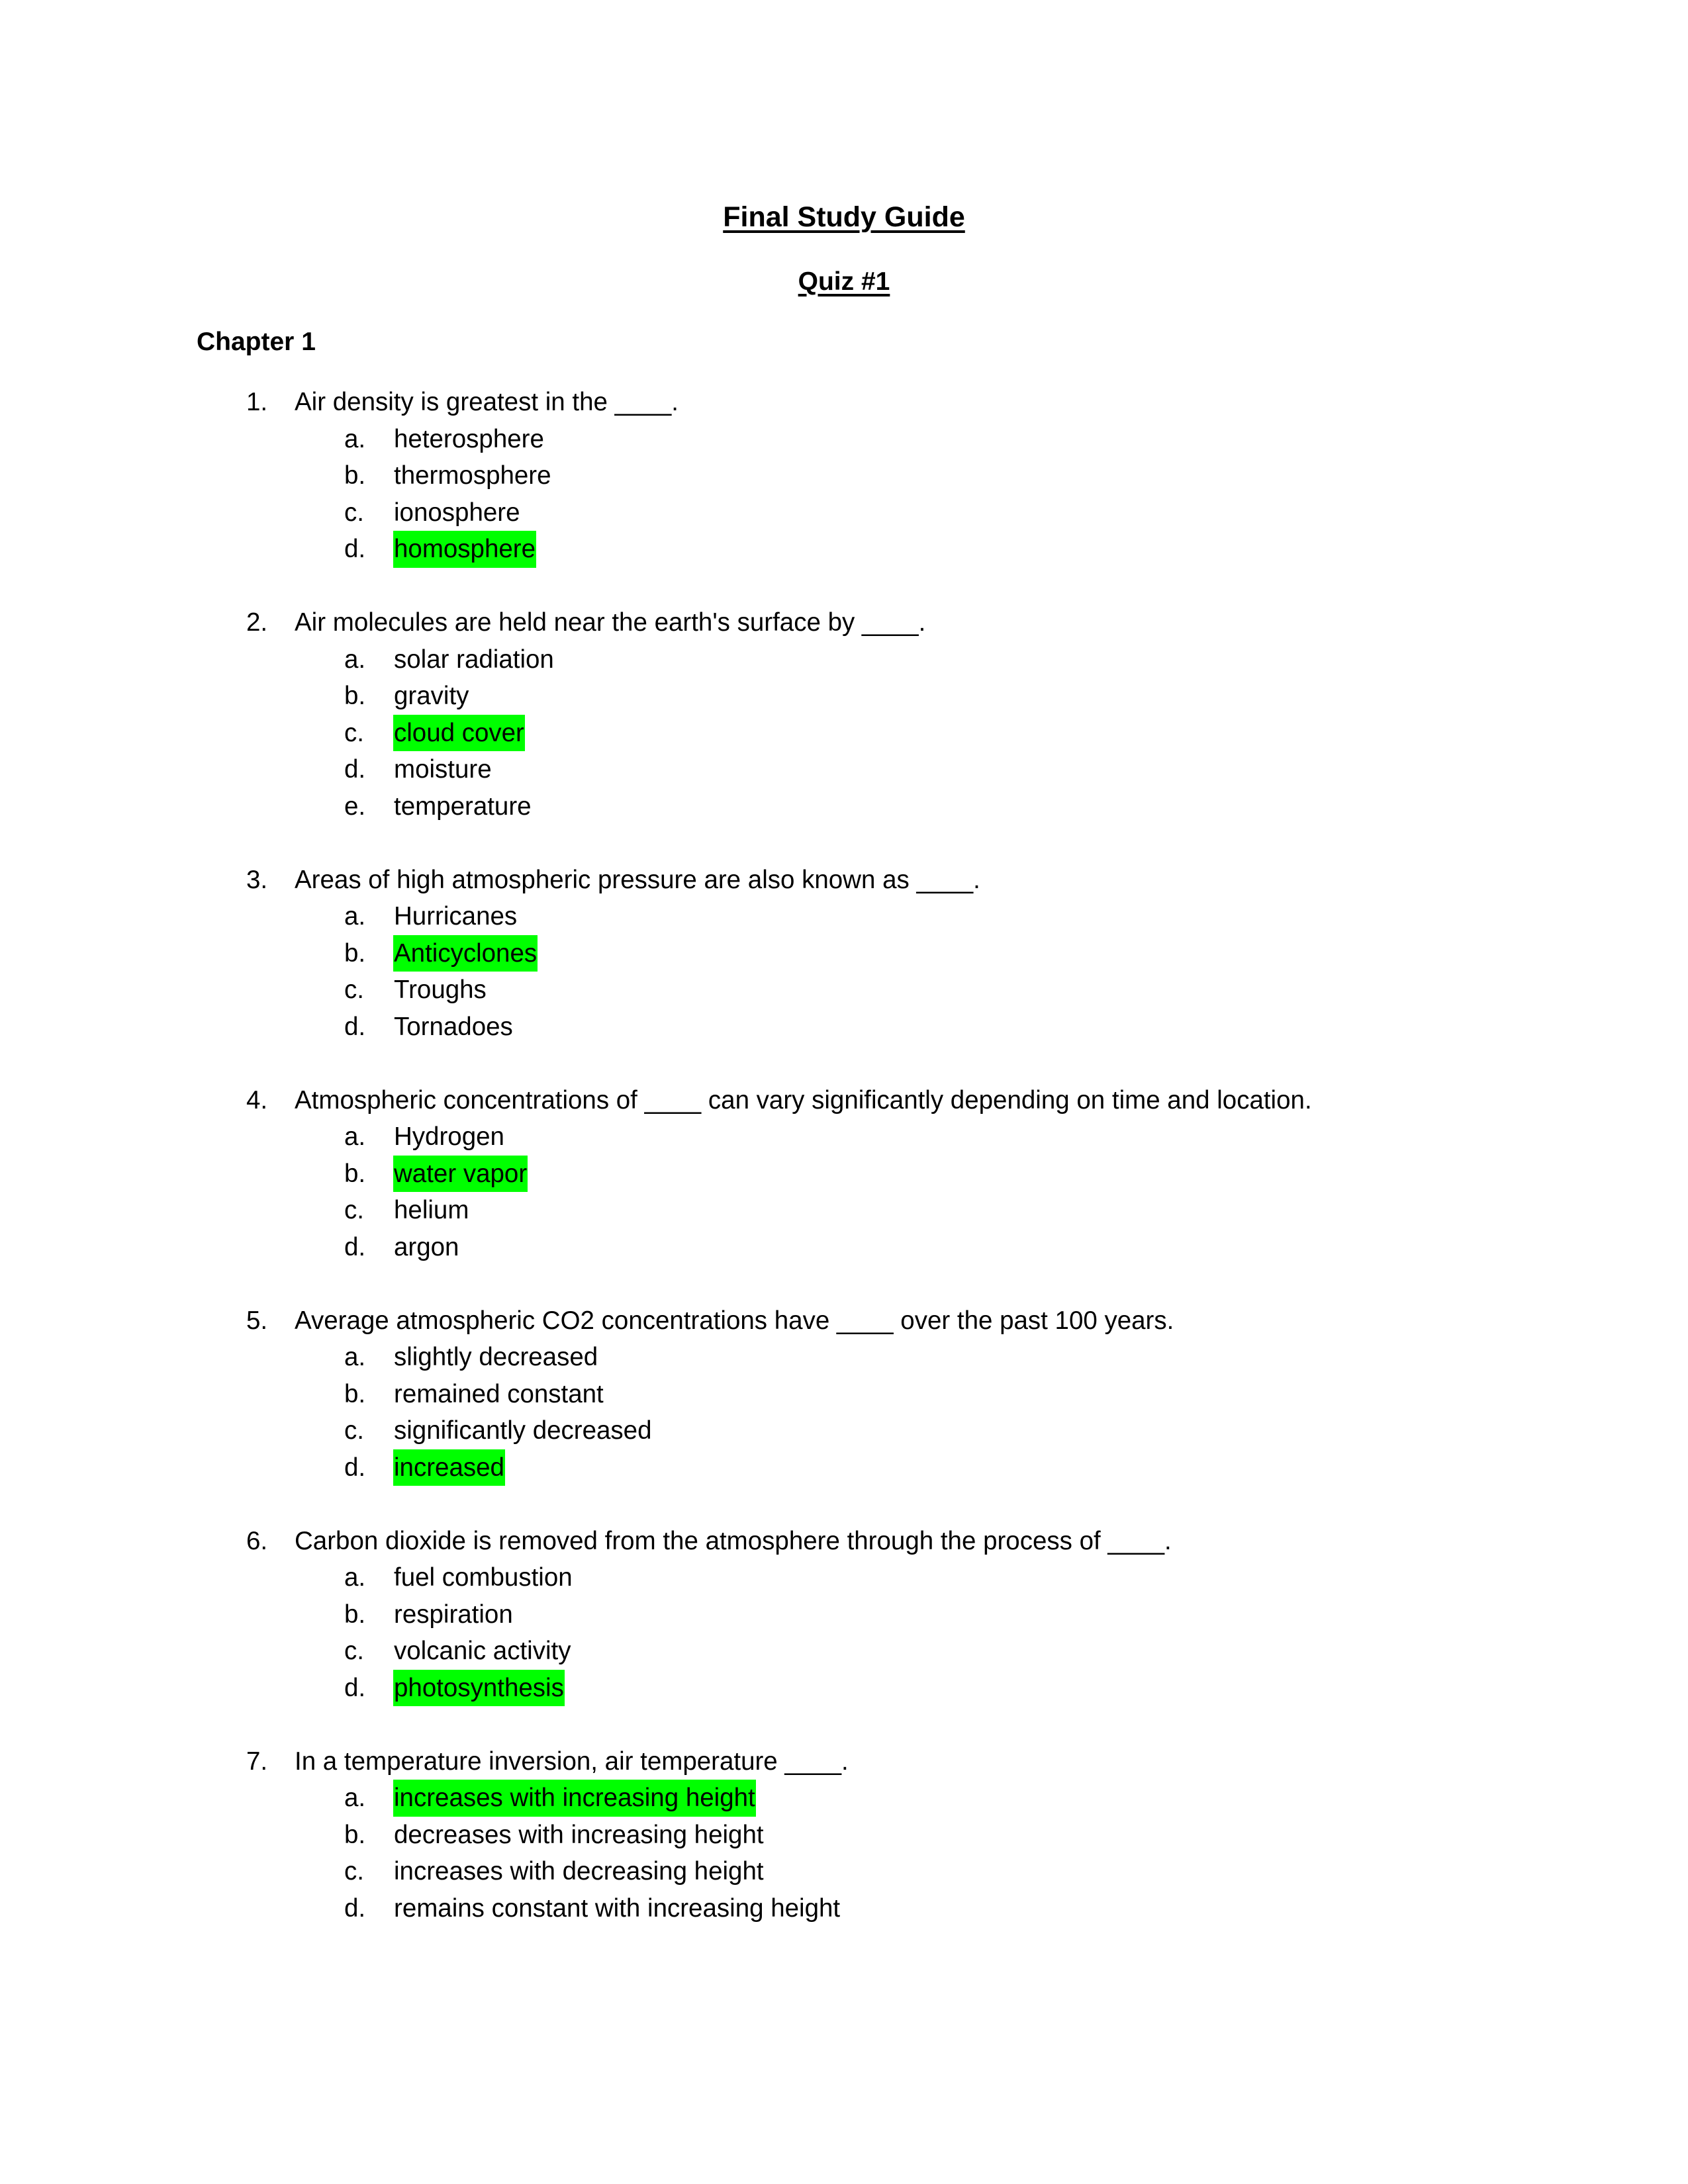 Image resolution: width=1688 pixels, height=2184 pixels. What do you see at coordinates (844, 1430) in the screenshot?
I see `answer-option: c. significantly decreased` at bounding box center [844, 1430].